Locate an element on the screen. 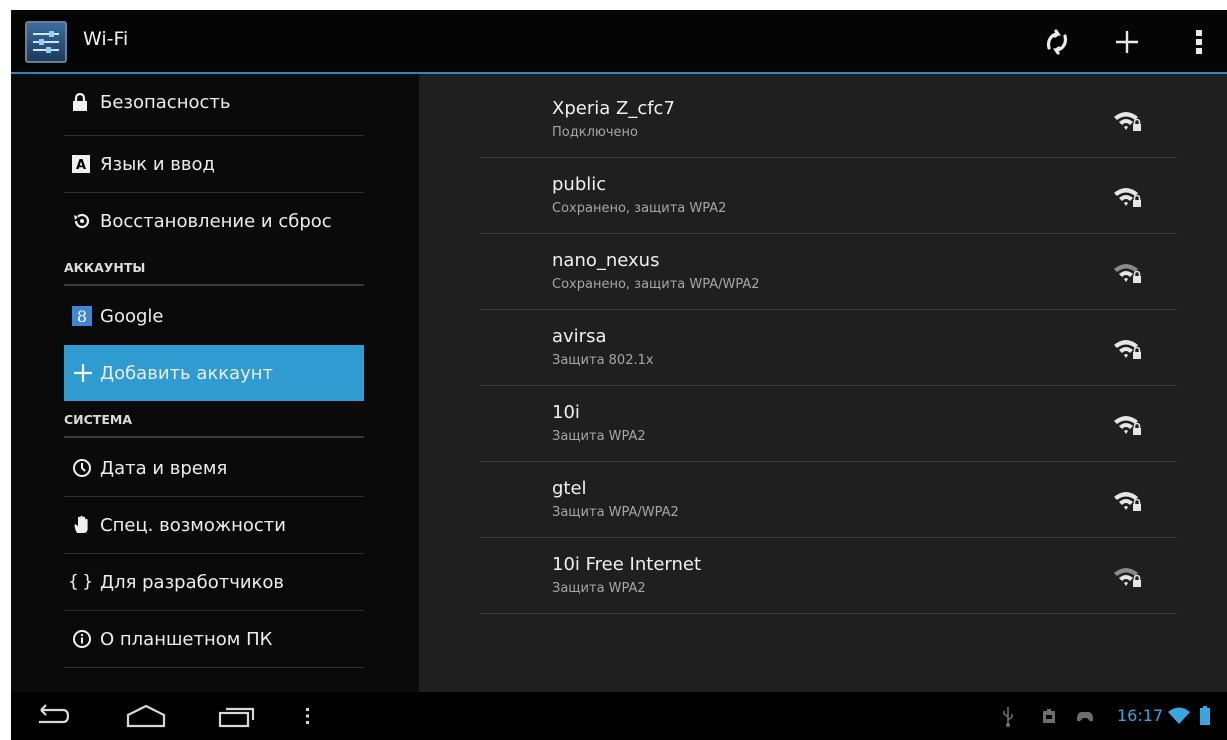 The width and height of the screenshot is (1227, 740). restore-icon is located at coordinates (82, 221).